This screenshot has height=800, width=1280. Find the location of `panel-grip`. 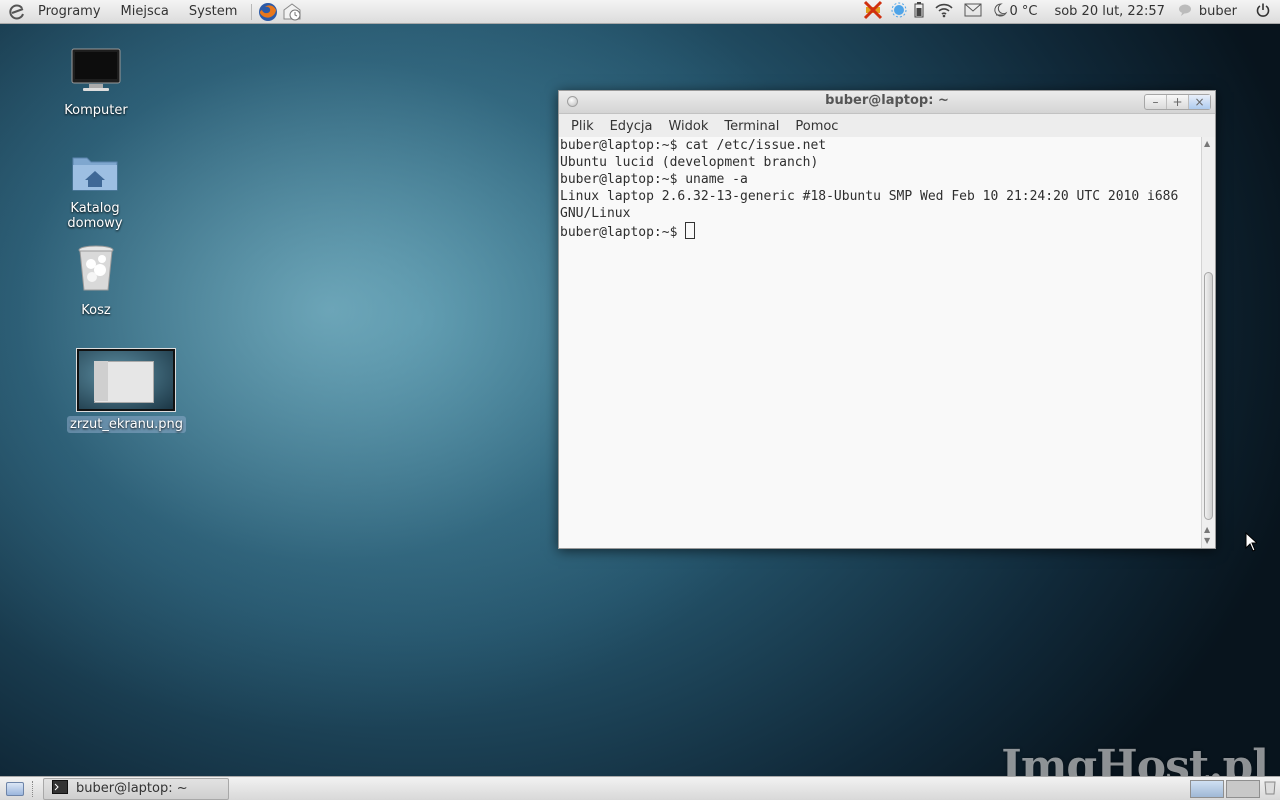

panel-grip is located at coordinates (34, 788).